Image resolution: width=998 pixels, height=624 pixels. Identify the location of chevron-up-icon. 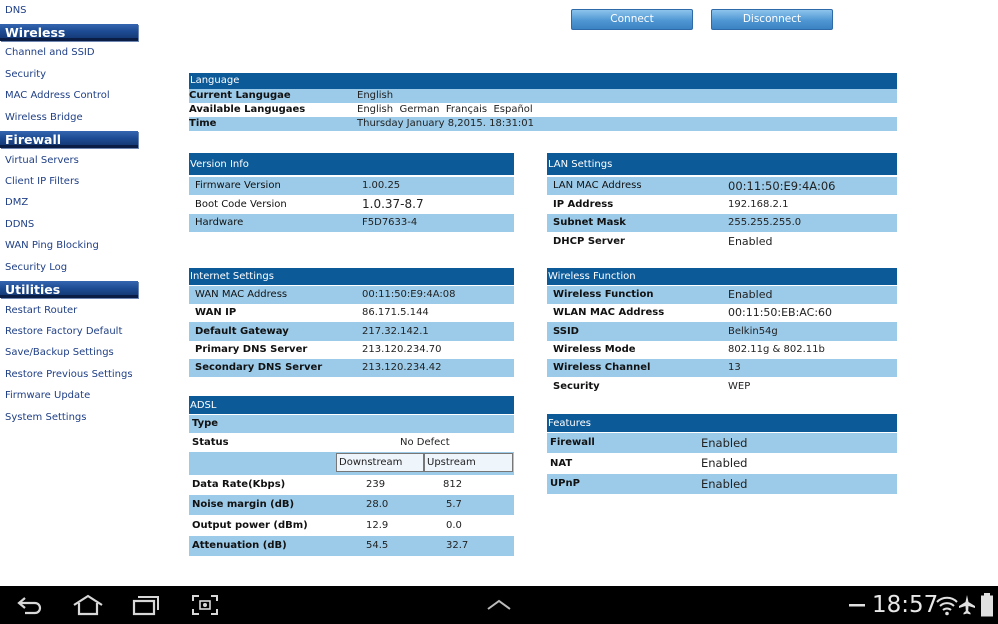
(499, 605).